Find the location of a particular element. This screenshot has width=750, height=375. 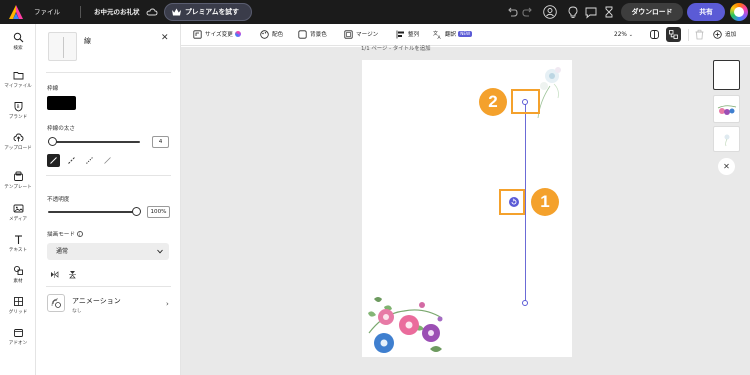

blend-mode-dropdown: 通常 is located at coordinates (108, 251).